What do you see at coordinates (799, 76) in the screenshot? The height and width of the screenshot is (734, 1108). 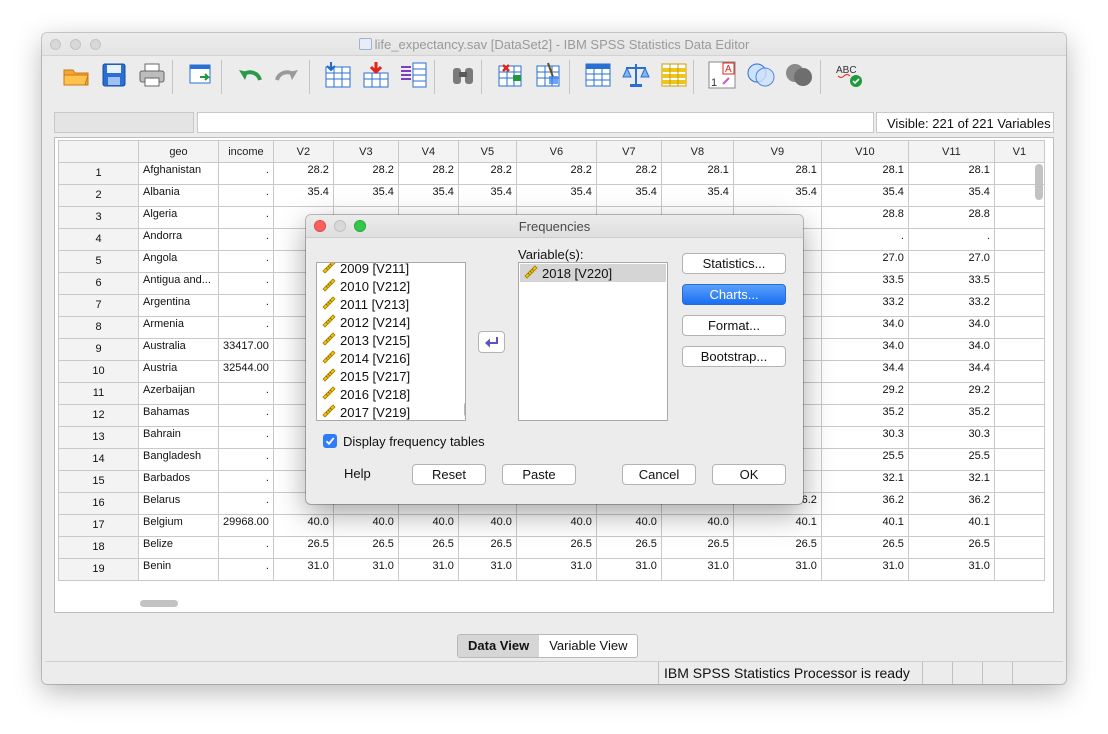 I see `show-all-variables-button` at bounding box center [799, 76].